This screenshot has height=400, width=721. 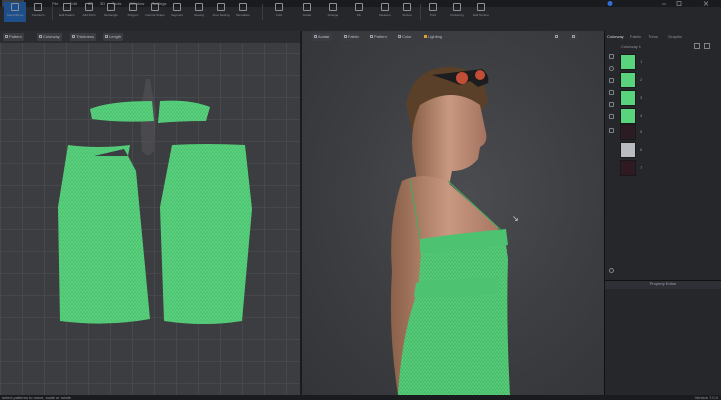 What do you see at coordinates (457, 12) in the screenshot?
I see `tool-puckering: Puckering` at bounding box center [457, 12].